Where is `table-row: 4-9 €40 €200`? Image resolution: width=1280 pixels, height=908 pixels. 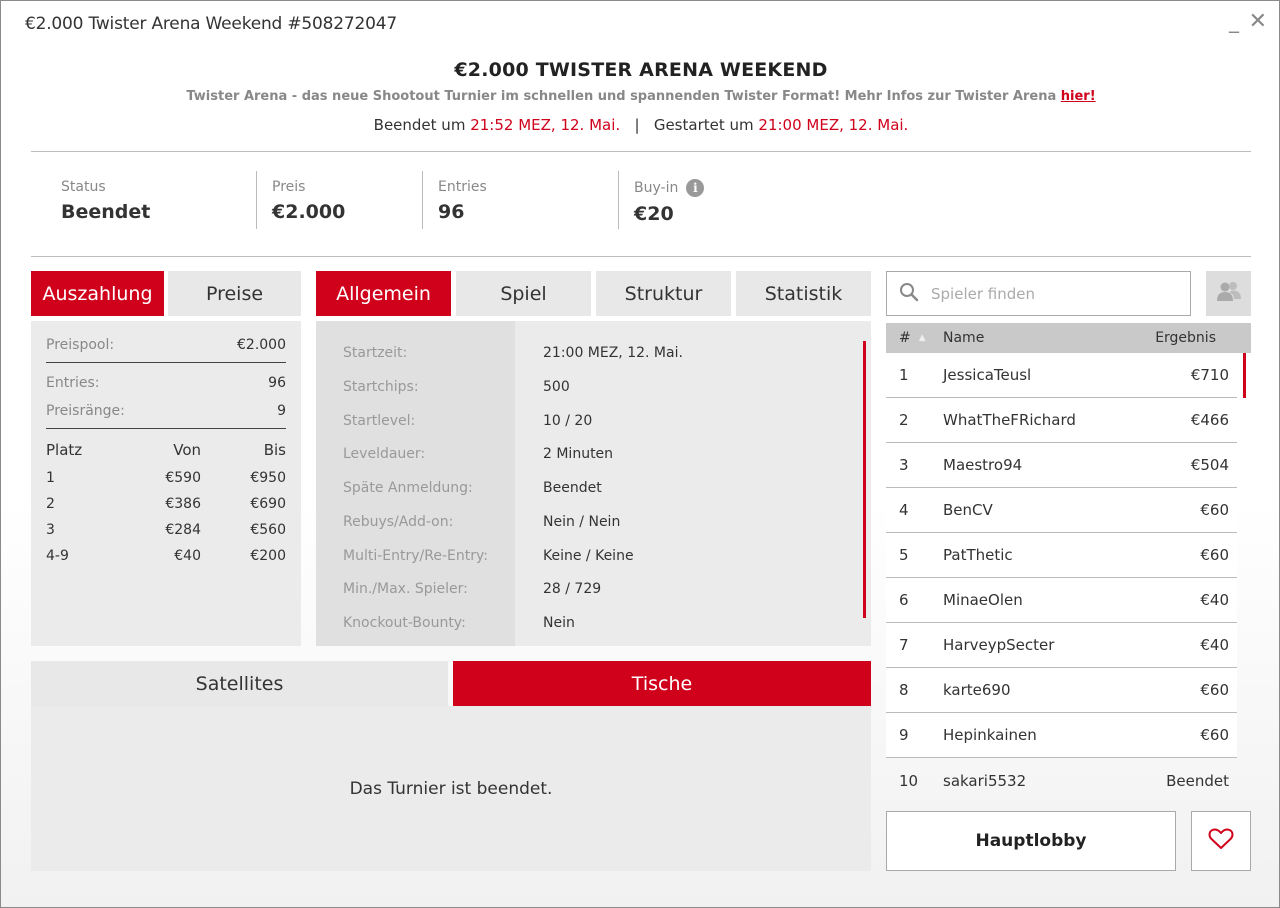
table-row: 4-9 €40 €200 is located at coordinates (166, 556).